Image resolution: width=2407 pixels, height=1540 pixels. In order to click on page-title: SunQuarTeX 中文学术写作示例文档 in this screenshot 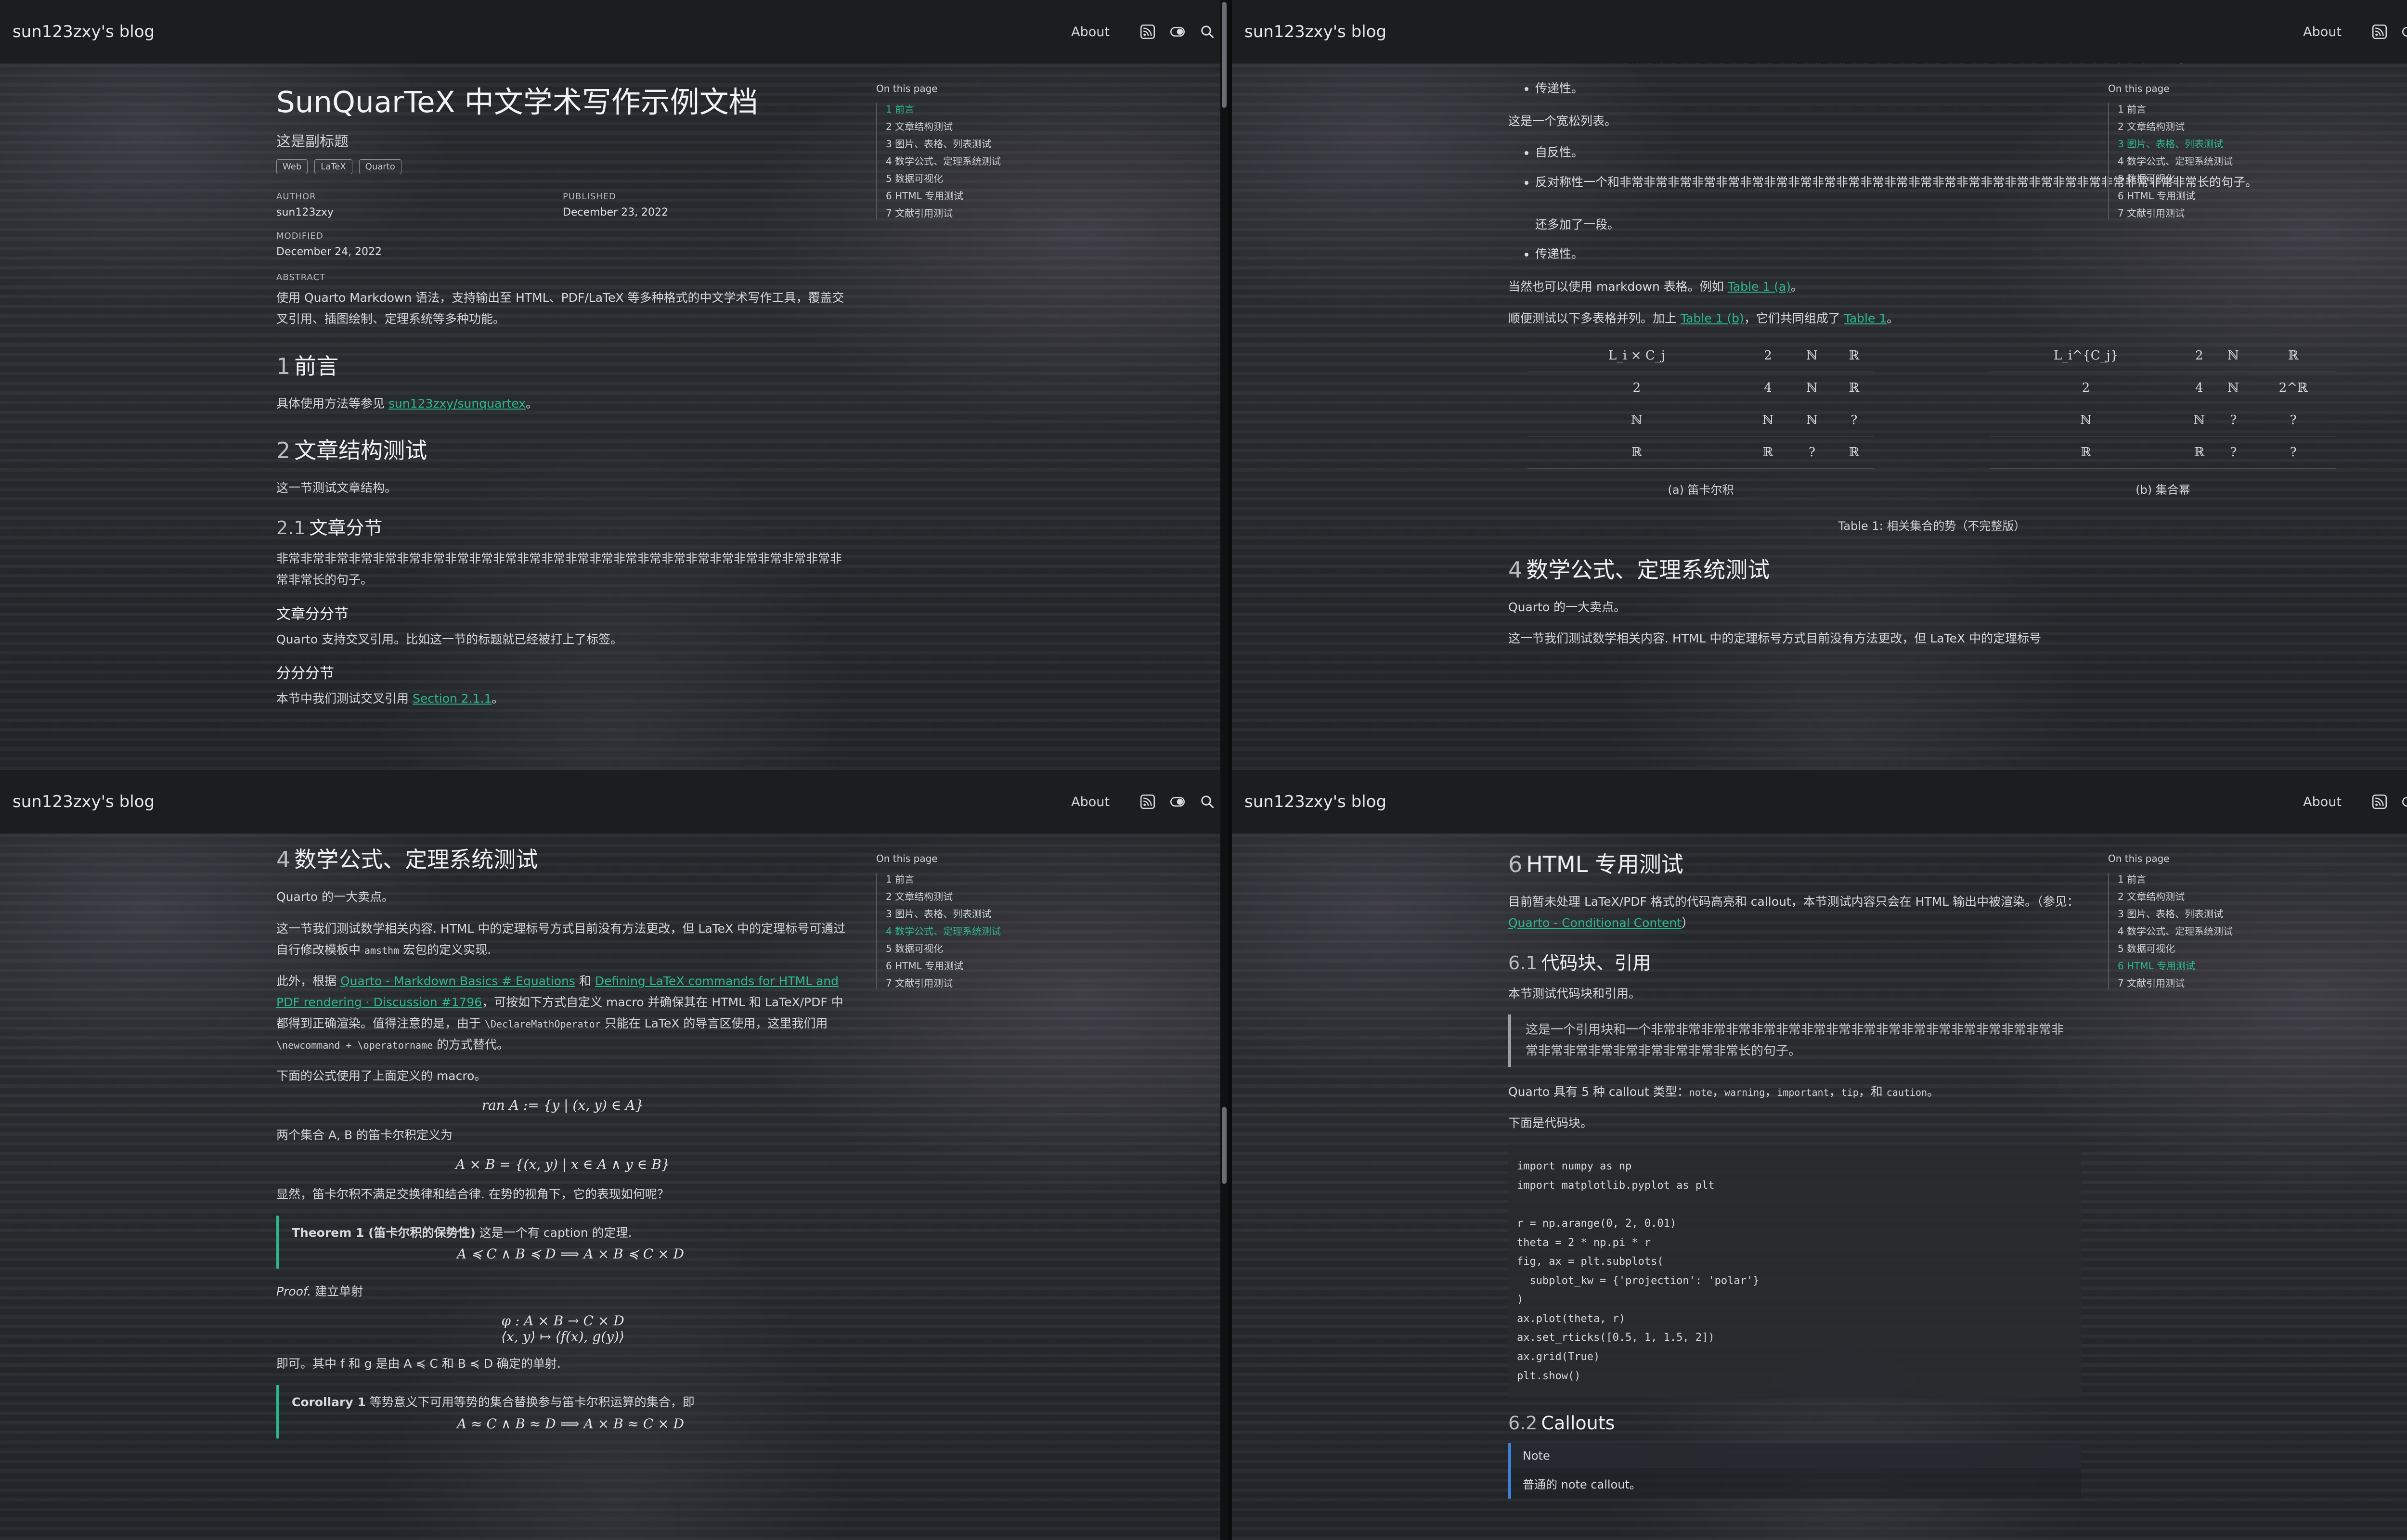, I will do `click(517, 102)`.